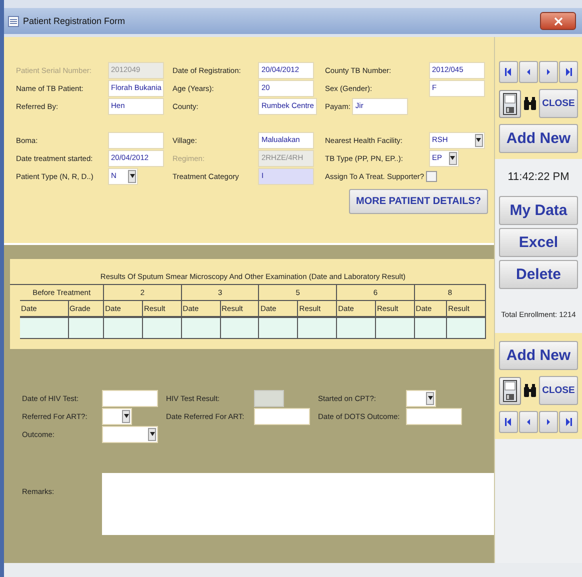  Describe the element at coordinates (432, 176) in the screenshot. I see `checkbox` at that location.